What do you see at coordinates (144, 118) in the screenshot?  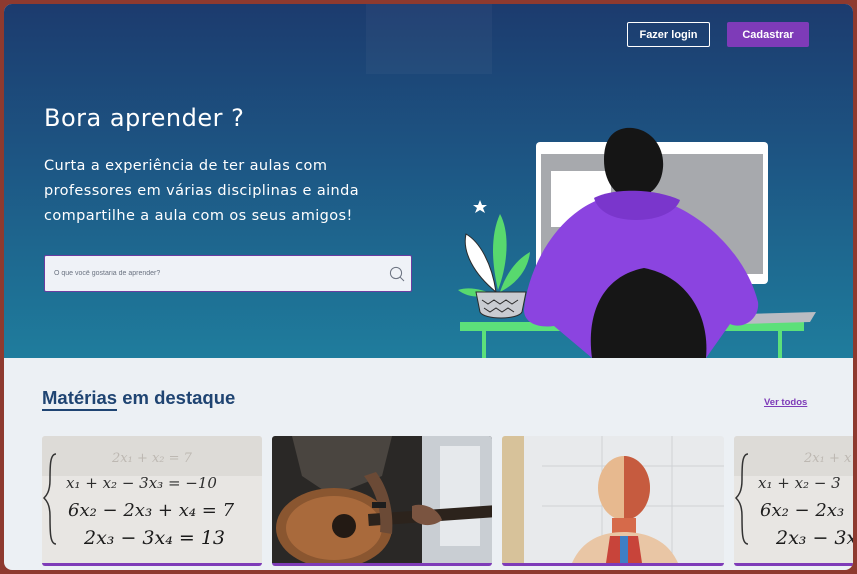 I see `hero-title: Bora aprender ?` at bounding box center [144, 118].